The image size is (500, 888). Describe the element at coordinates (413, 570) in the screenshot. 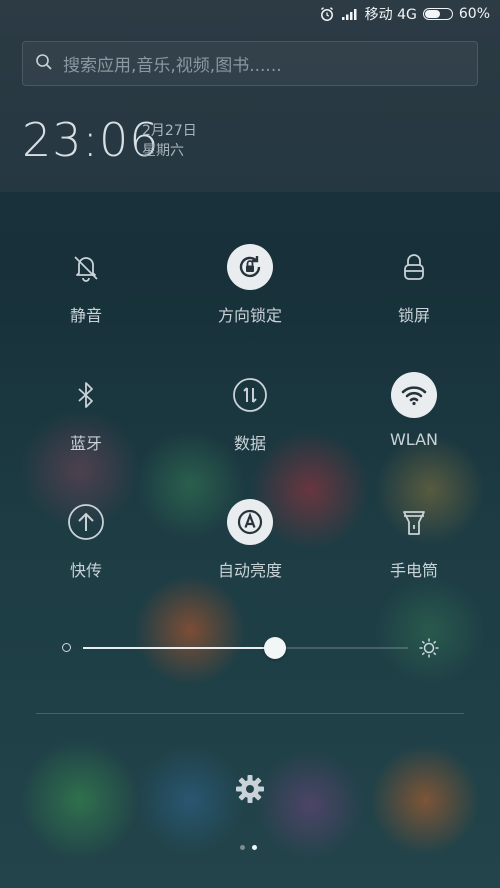

I see `toggle-label: 手电筒` at that location.